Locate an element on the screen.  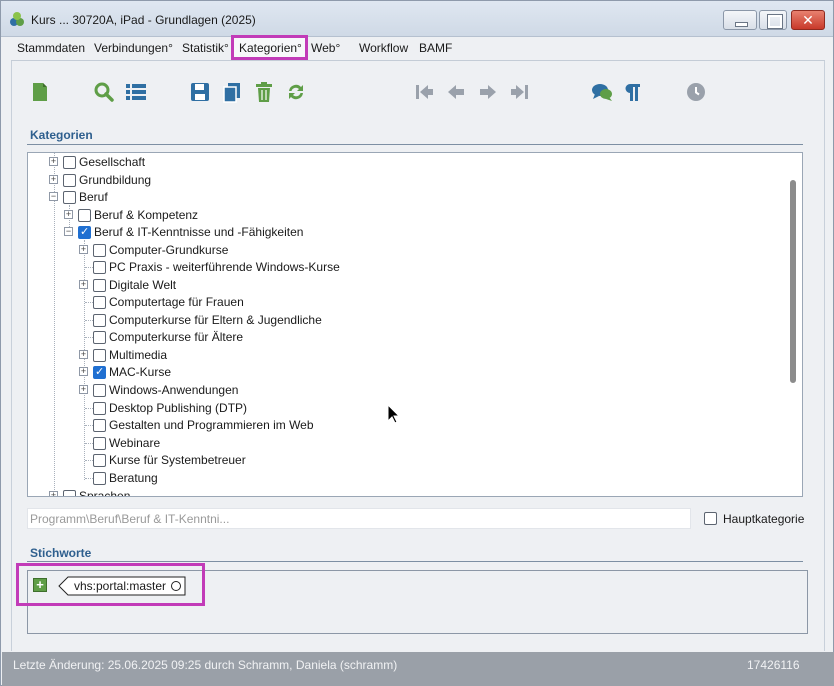
tab-workflow: Workflow is located at coordinates (383, 48).